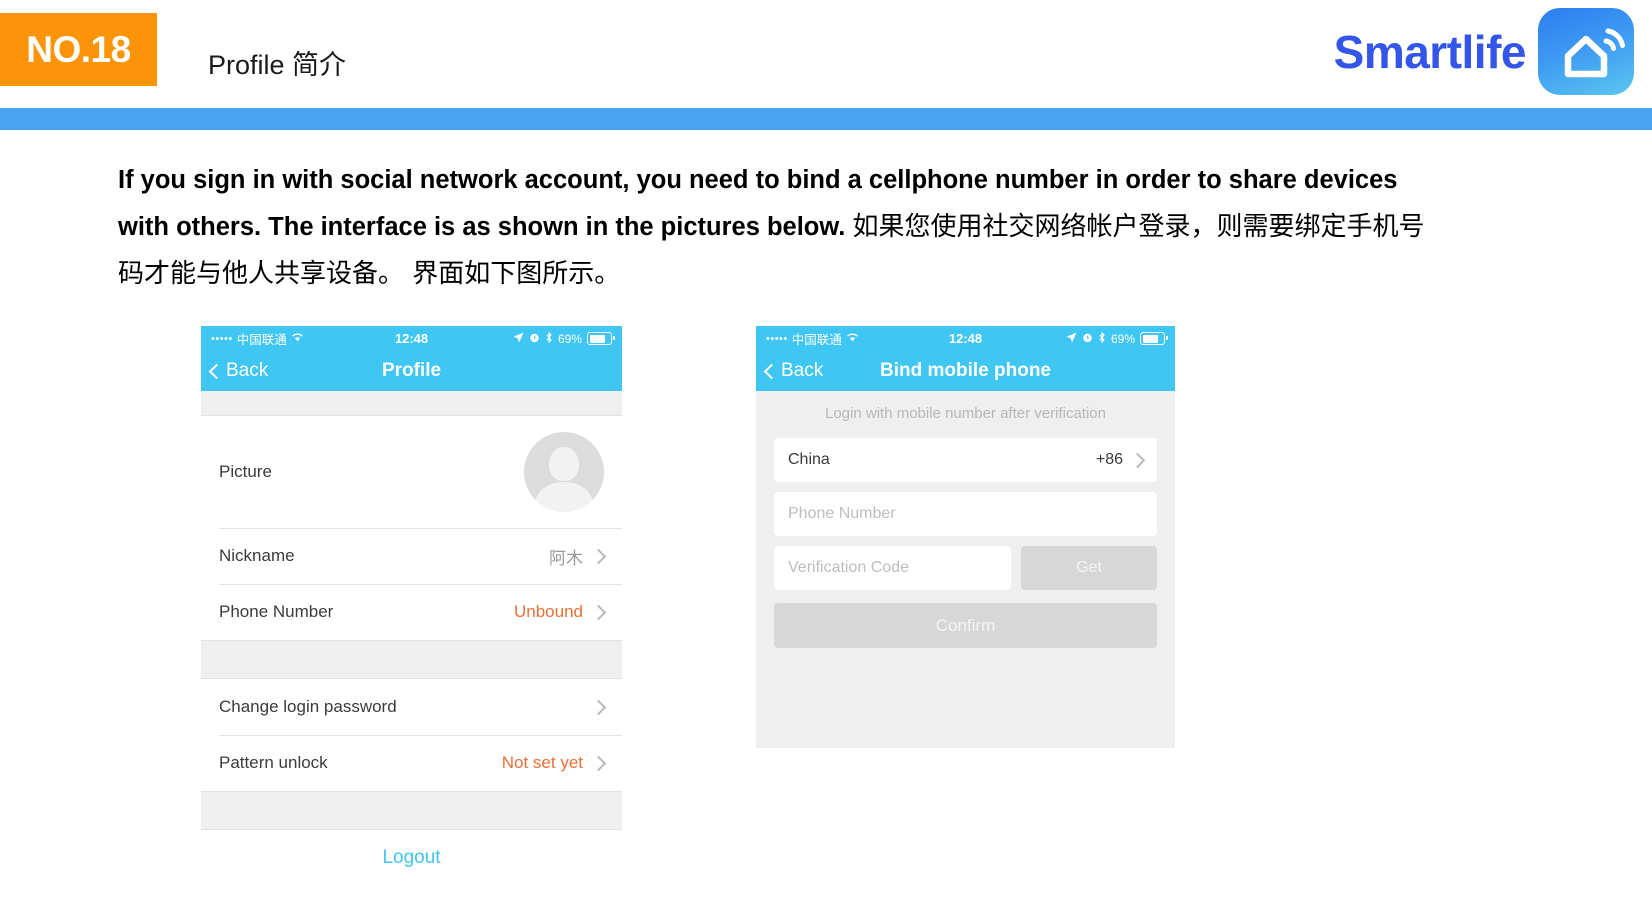 The image size is (1652, 897). I want to click on country-selector: China +86, so click(965, 460).